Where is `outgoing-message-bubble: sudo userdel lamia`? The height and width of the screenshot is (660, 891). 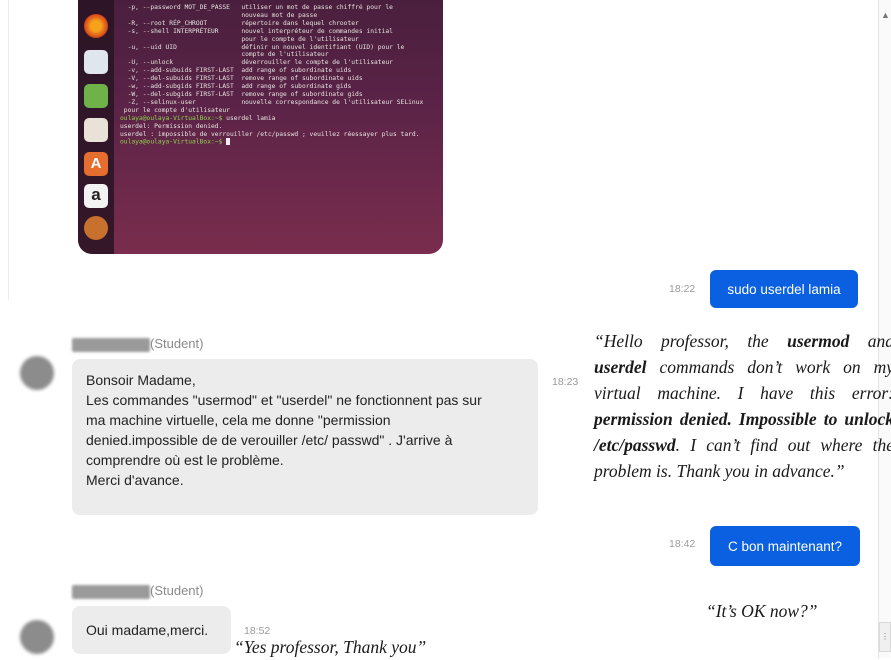
outgoing-message-bubble: sudo userdel lamia is located at coordinates (784, 289).